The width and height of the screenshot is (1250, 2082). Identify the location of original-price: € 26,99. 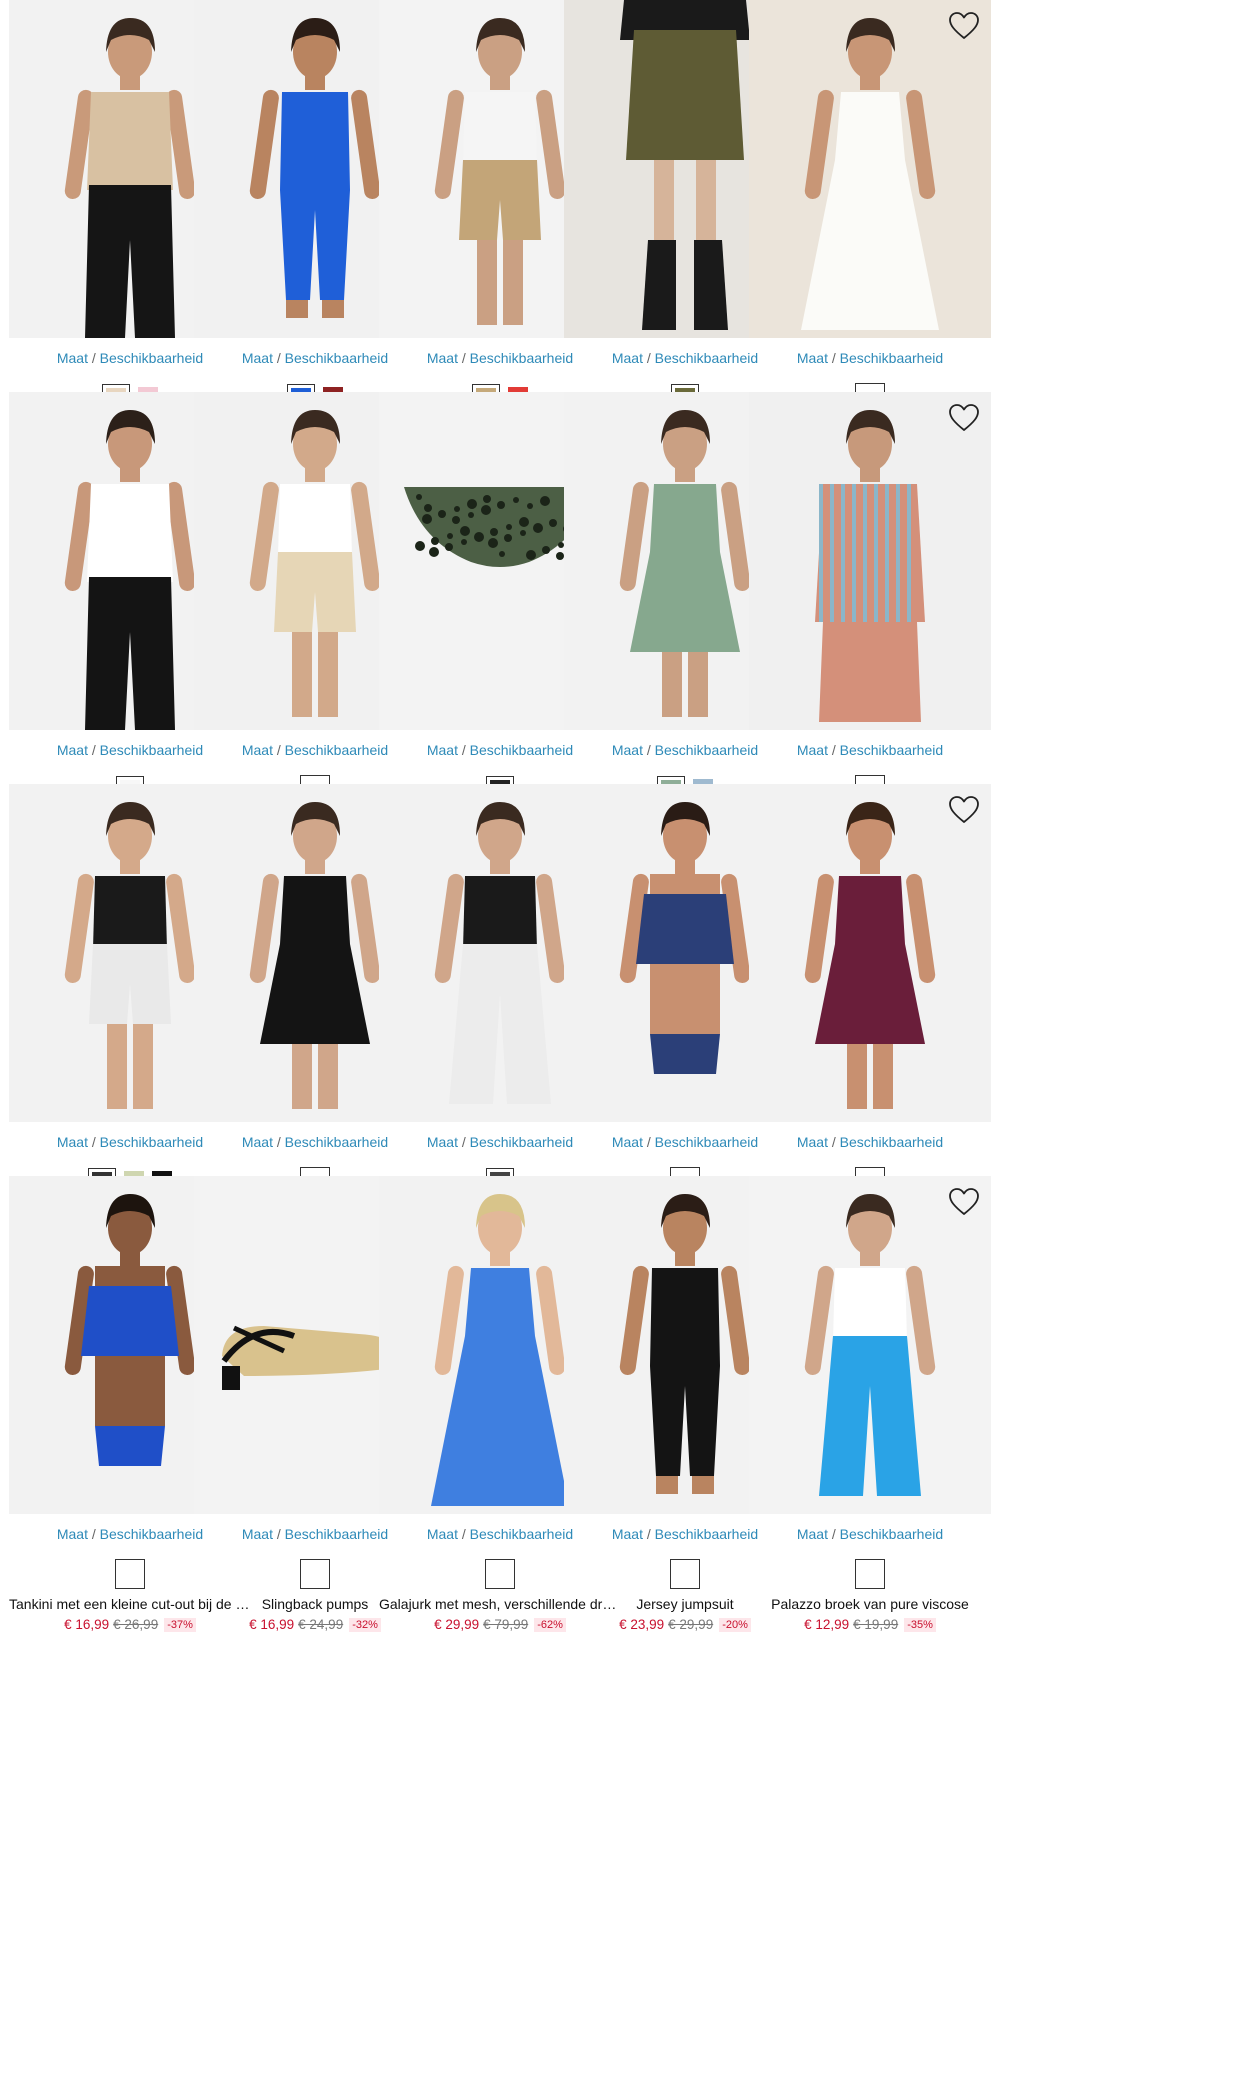
(136, 1624).